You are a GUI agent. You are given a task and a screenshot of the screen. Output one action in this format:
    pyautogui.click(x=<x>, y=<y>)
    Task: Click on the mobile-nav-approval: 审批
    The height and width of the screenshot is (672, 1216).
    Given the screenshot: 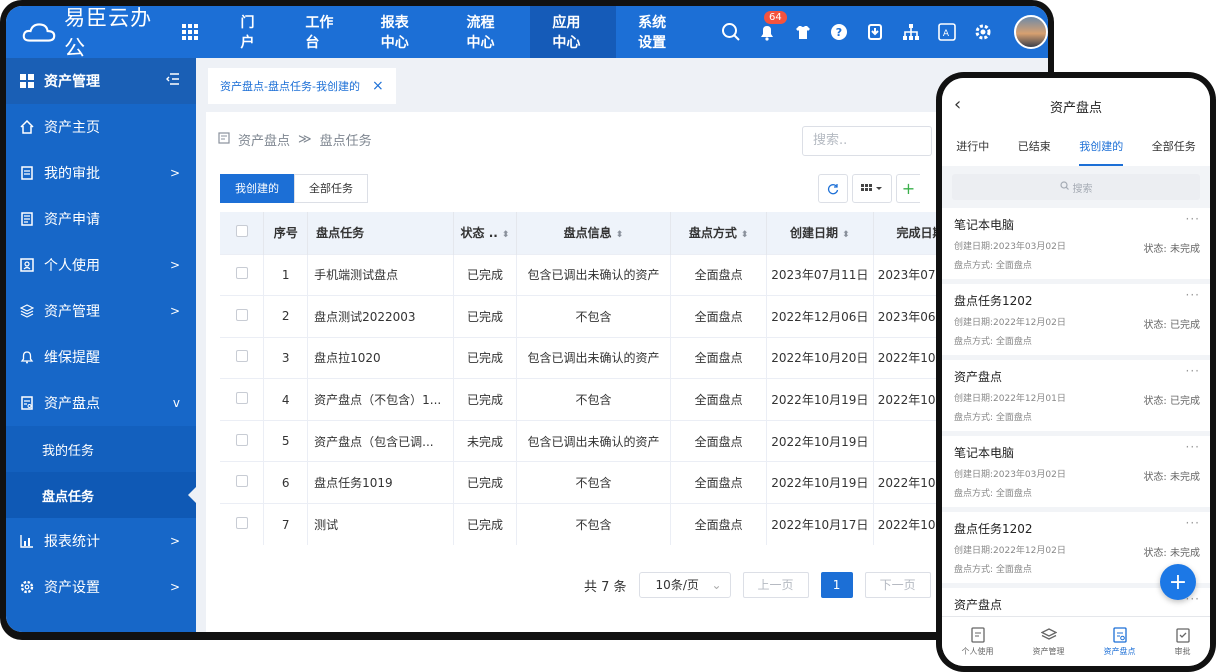 What is the action you would take?
    pyautogui.click(x=1183, y=641)
    